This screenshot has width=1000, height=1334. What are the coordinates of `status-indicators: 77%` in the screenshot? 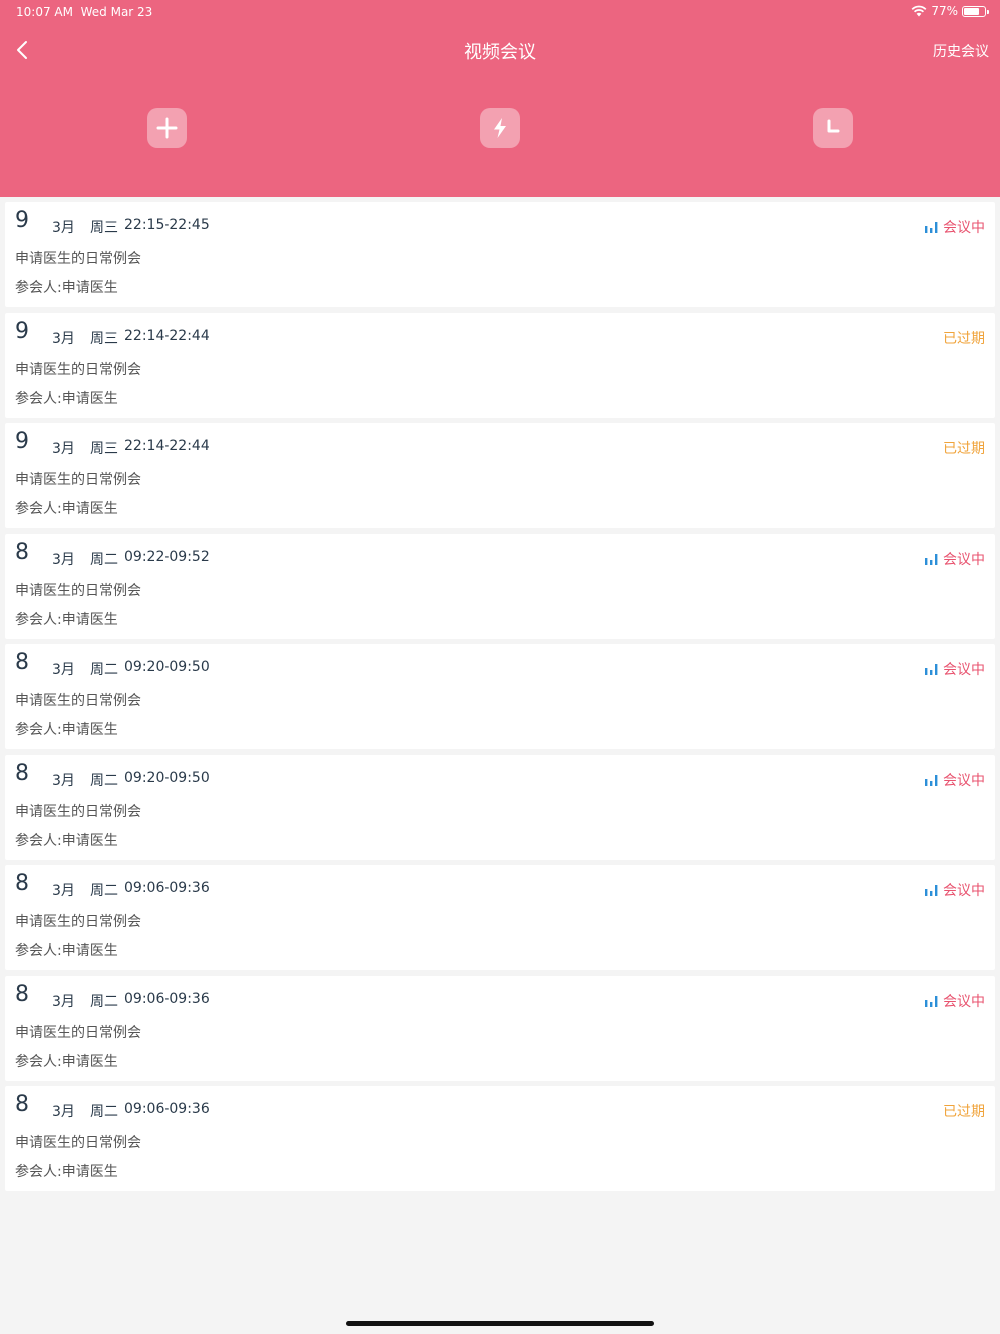 It's located at (950, 11).